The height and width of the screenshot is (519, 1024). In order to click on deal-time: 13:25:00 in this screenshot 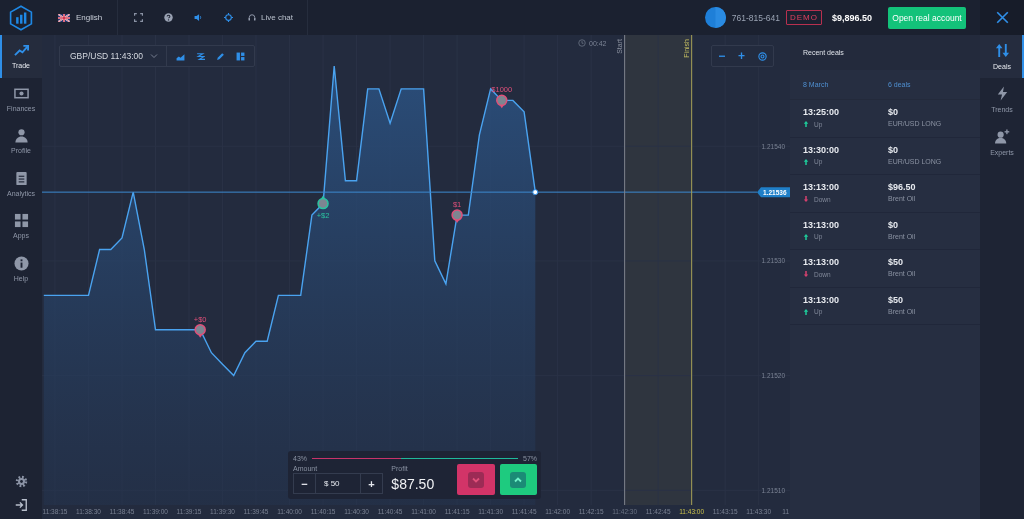, I will do `click(822, 112)`.